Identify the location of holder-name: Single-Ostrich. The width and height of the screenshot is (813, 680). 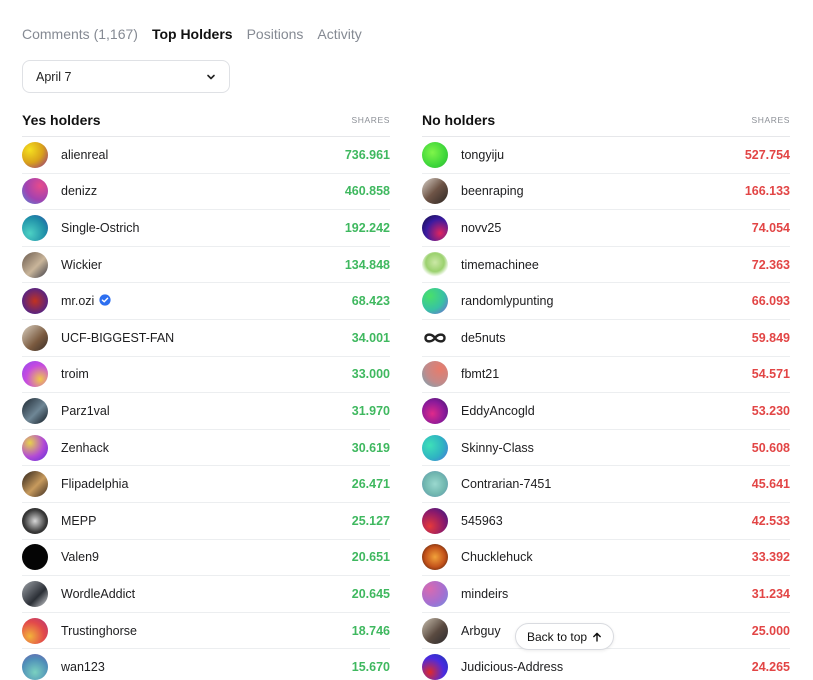
(203, 228).